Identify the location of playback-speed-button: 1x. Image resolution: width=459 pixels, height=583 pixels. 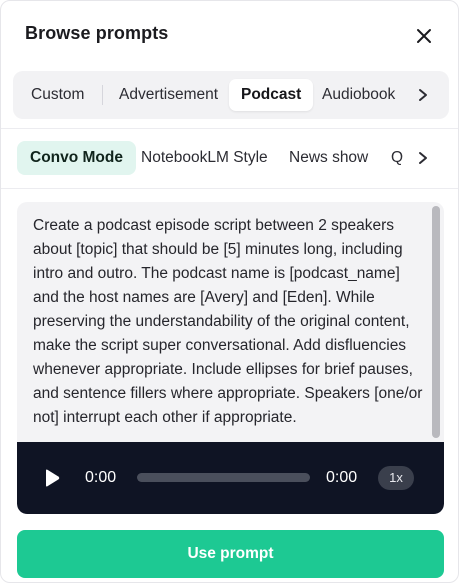
(396, 478).